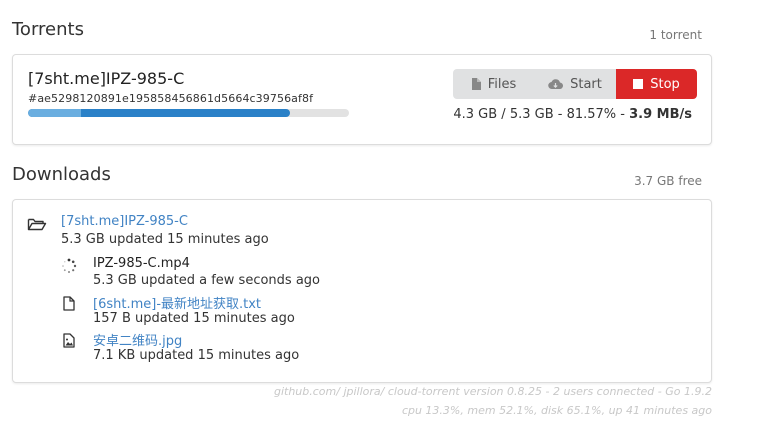  I want to click on torrent-size-progress: 4.3 GB / 5.3 GB - 81.57% -, so click(541, 114).